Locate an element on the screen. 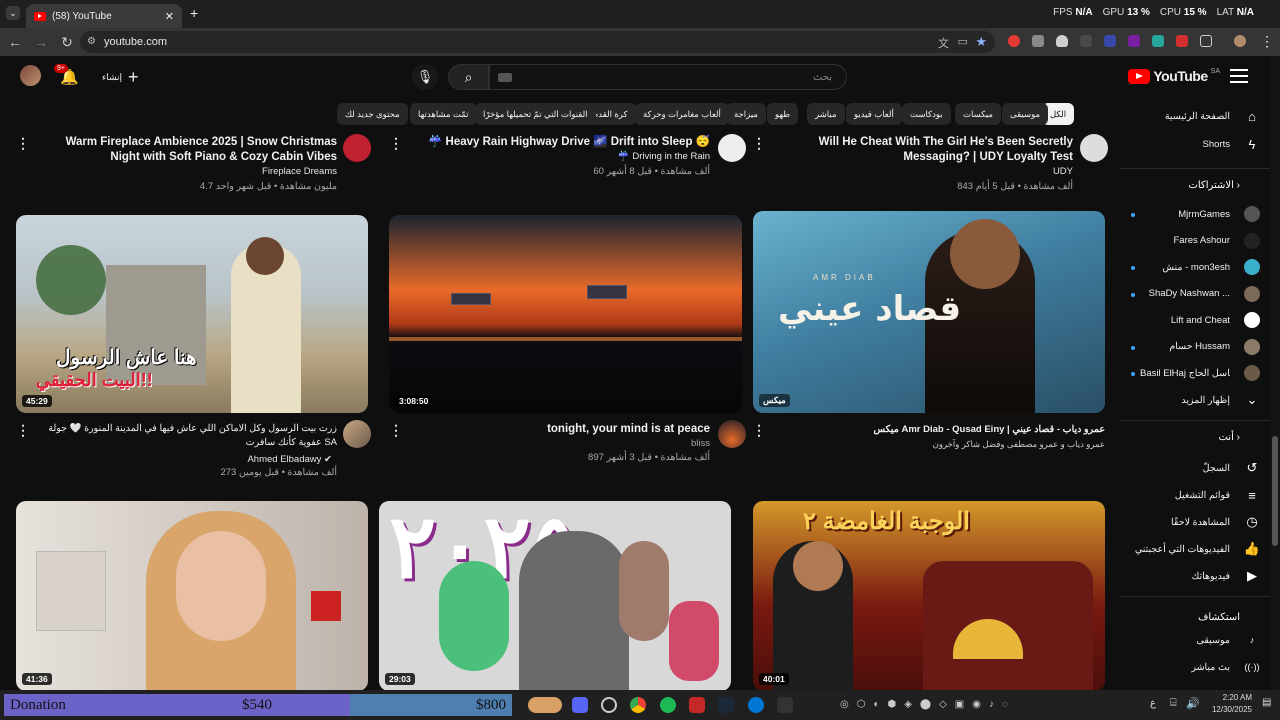 The image size is (1280, 720). sidebar-explore-item: موسيقى ♪ is located at coordinates (1228, 640).